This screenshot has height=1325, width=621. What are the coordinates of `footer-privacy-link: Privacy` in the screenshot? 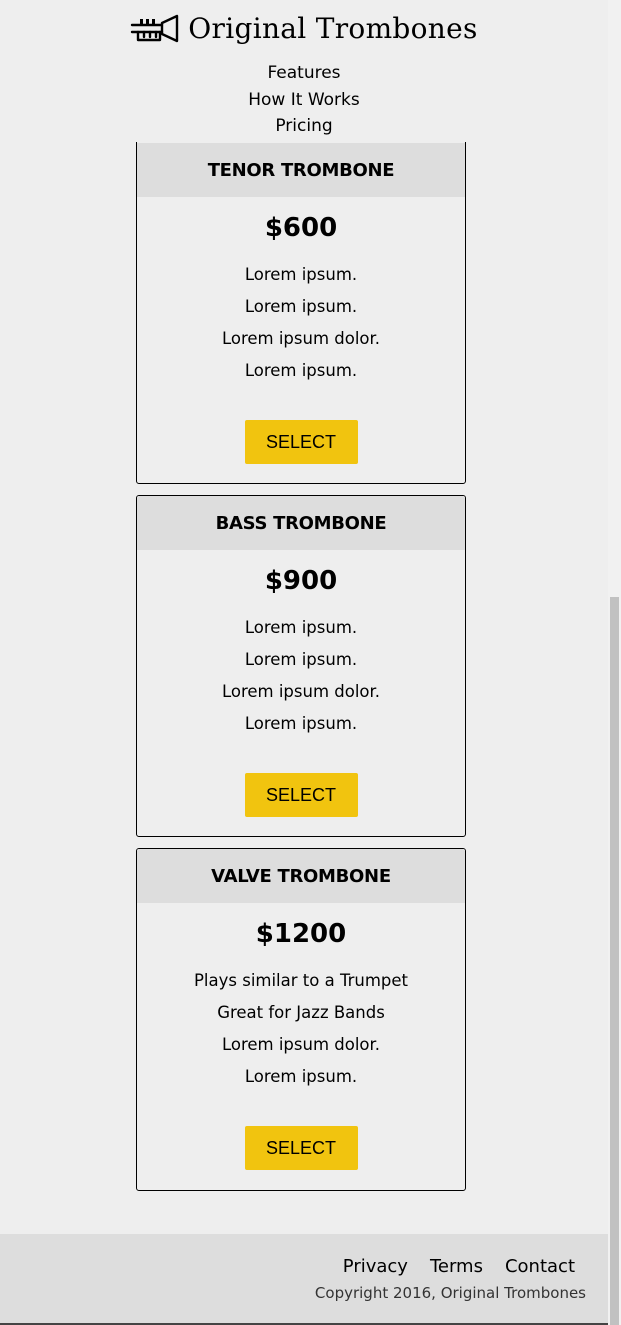 It's located at (375, 1266).